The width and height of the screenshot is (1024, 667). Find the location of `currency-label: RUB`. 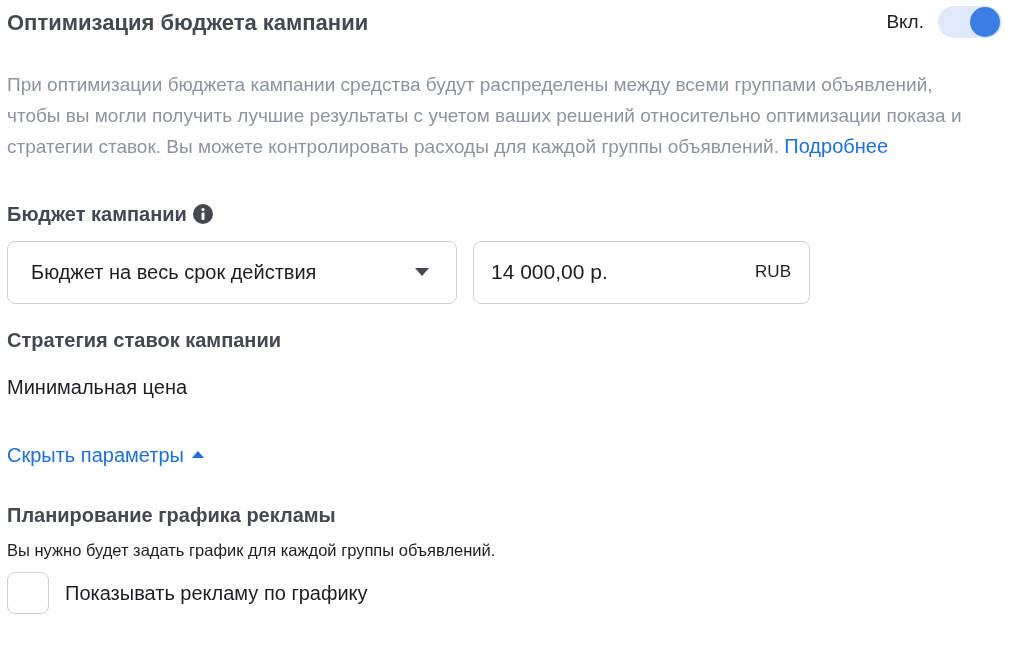

currency-label: RUB is located at coordinates (773, 272).